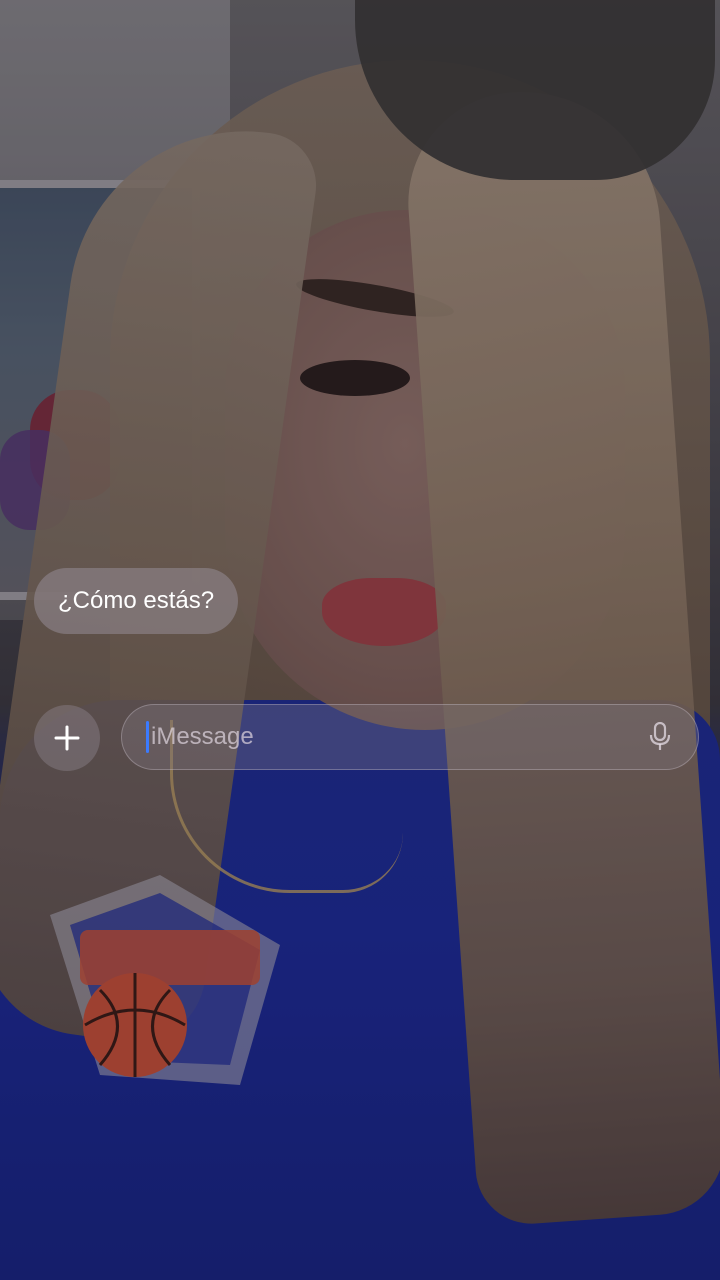 The width and height of the screenshot is (720, 1280). What do you see at coordinates (394, 737) in the screenshot?
I see `message-input` at bounding box center [394, 737].